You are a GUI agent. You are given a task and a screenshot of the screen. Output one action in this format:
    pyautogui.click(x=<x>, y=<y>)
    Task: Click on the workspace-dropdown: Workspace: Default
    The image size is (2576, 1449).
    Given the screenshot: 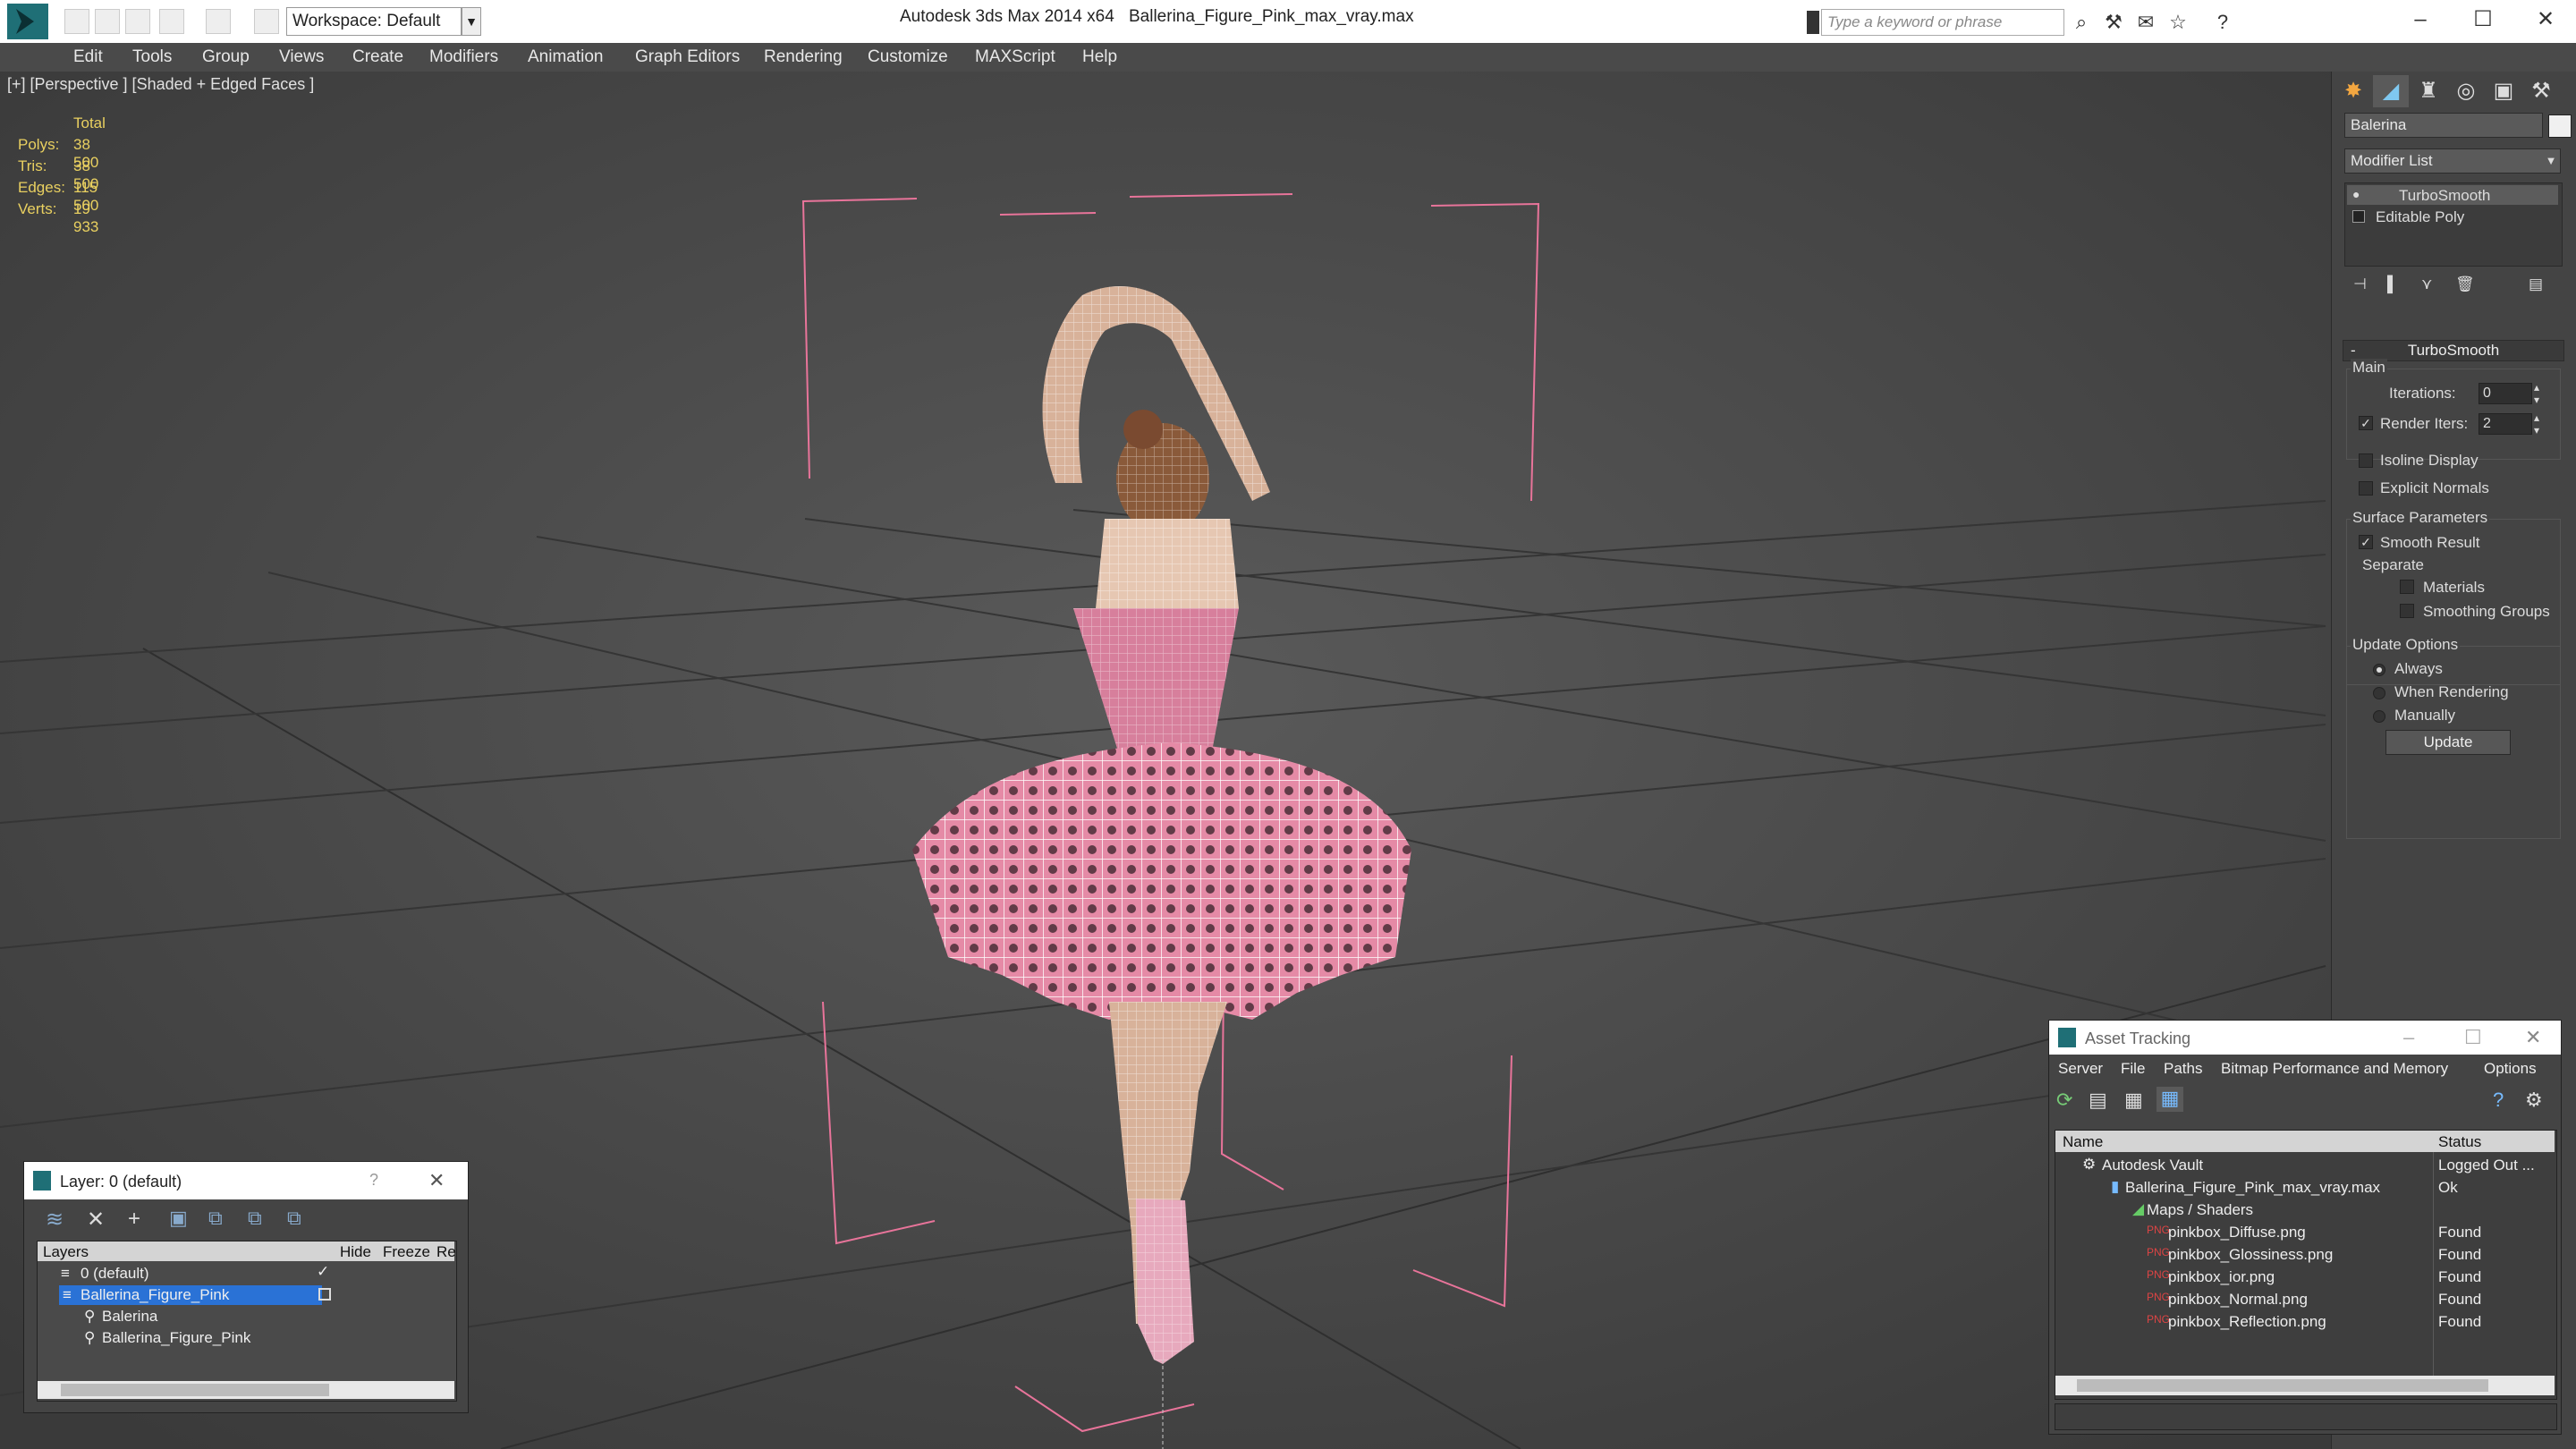 What is the action you would take?
    pyautogui.click(x=374, y=21)
    